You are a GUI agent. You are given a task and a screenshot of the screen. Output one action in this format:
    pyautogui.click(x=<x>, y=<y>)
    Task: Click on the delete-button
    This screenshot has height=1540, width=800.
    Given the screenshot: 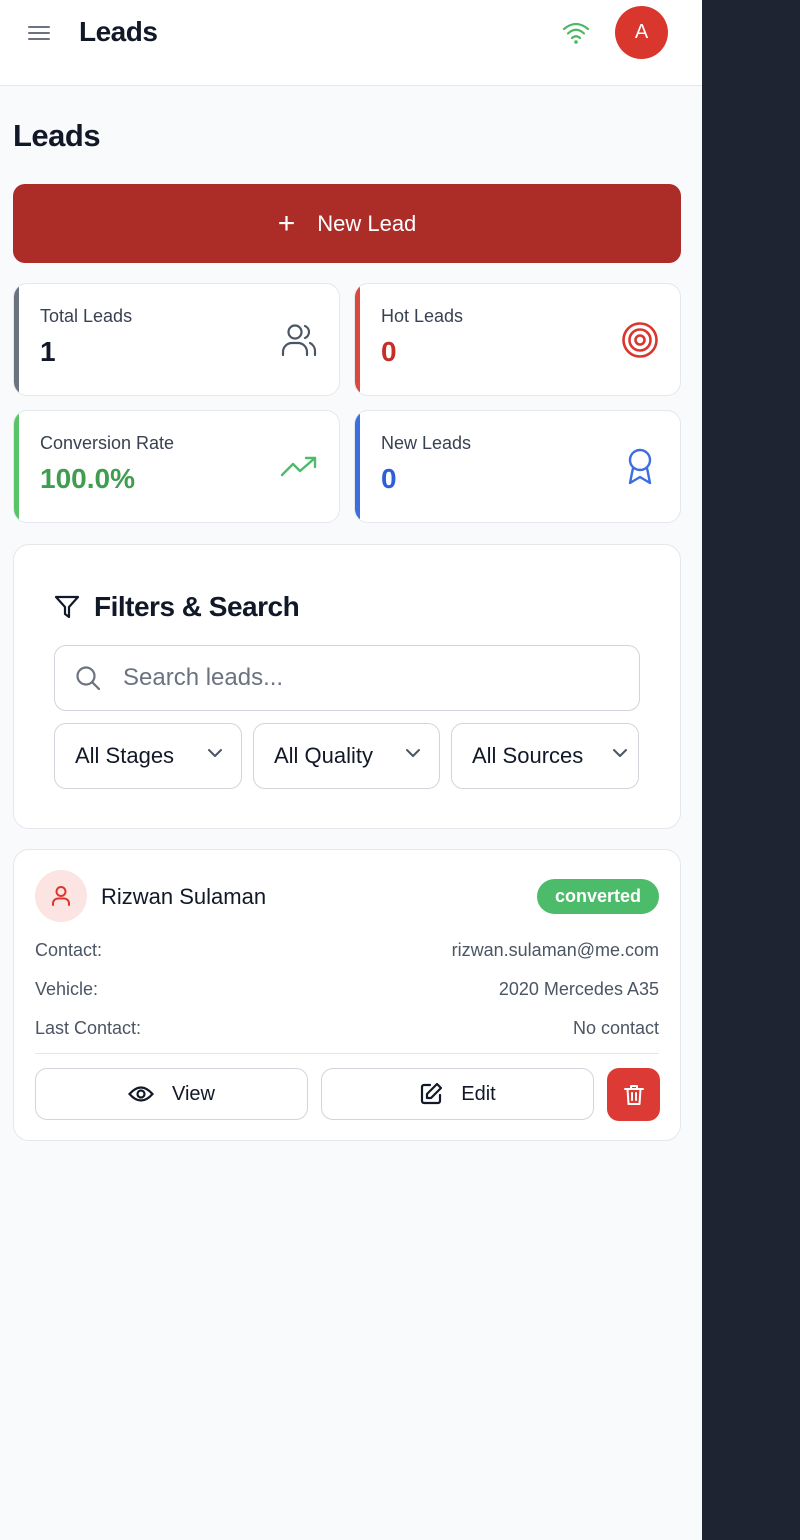 What is the action you would take?
    pyautogui.click(x=633, y=1094)
    